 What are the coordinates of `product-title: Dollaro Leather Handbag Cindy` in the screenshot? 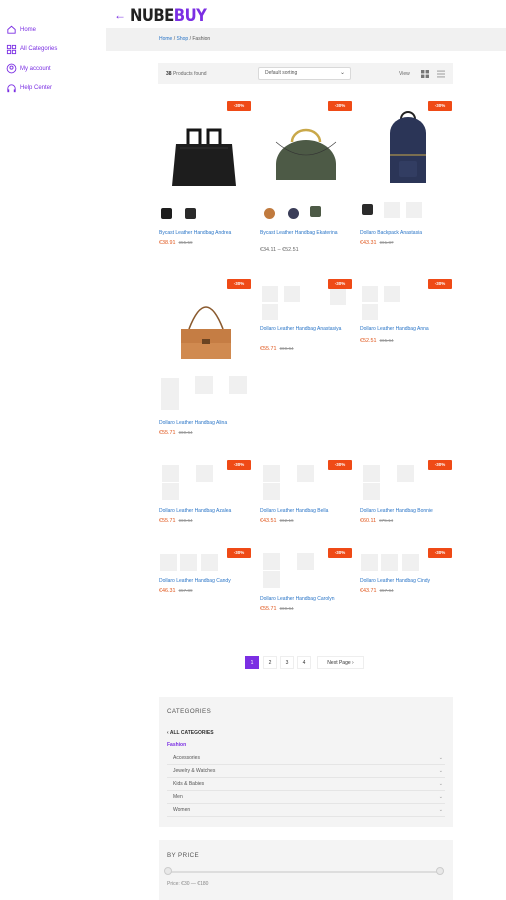 It's located at (405, 581).